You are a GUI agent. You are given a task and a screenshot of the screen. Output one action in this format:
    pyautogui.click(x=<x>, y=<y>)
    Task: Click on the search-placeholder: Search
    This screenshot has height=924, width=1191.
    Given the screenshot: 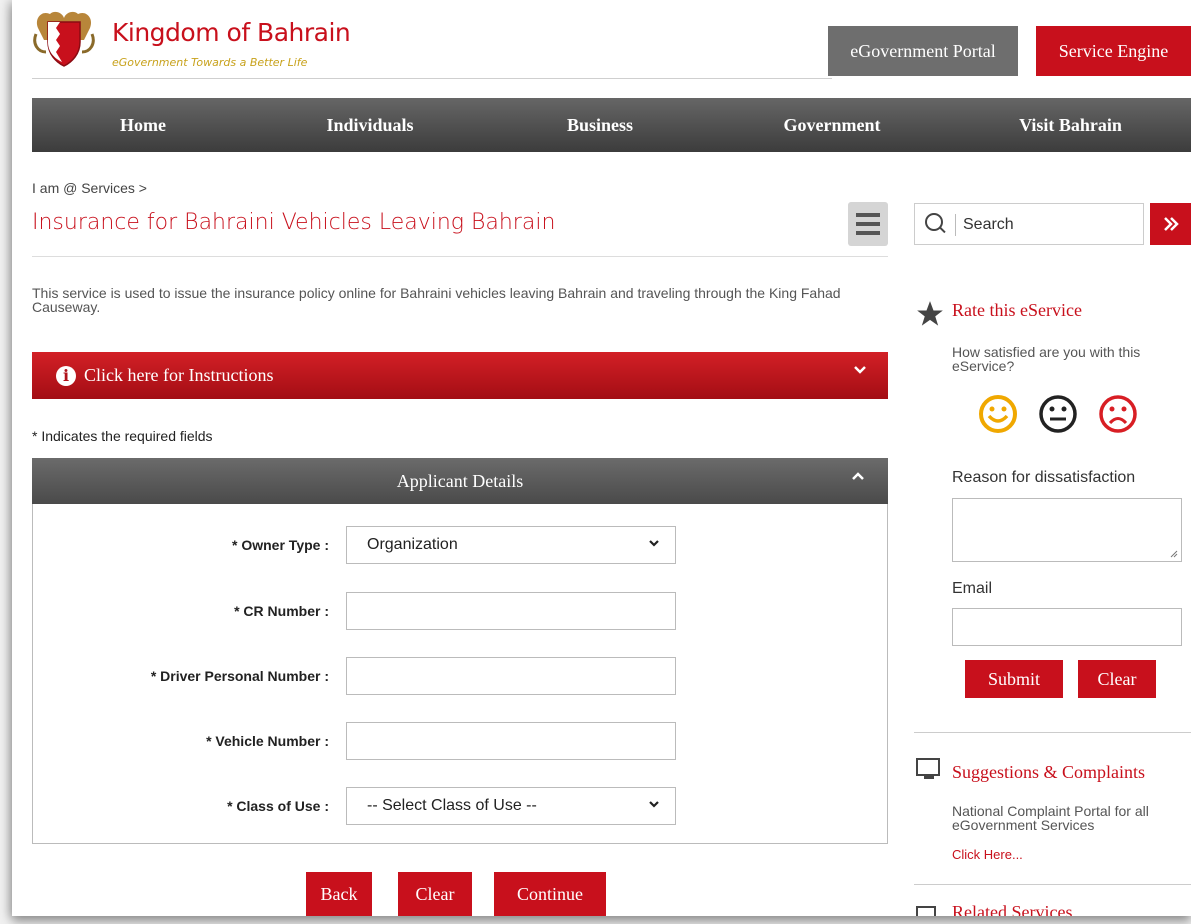 What is the action you would take?
    pyautogui.click(x=988, y=224)
    